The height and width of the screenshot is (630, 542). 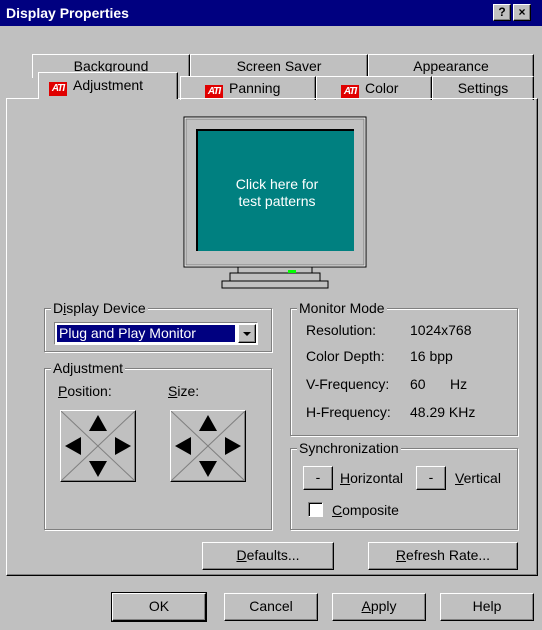 I want to click on horizontal-toggle-button: -, so click(x=318, y=478).